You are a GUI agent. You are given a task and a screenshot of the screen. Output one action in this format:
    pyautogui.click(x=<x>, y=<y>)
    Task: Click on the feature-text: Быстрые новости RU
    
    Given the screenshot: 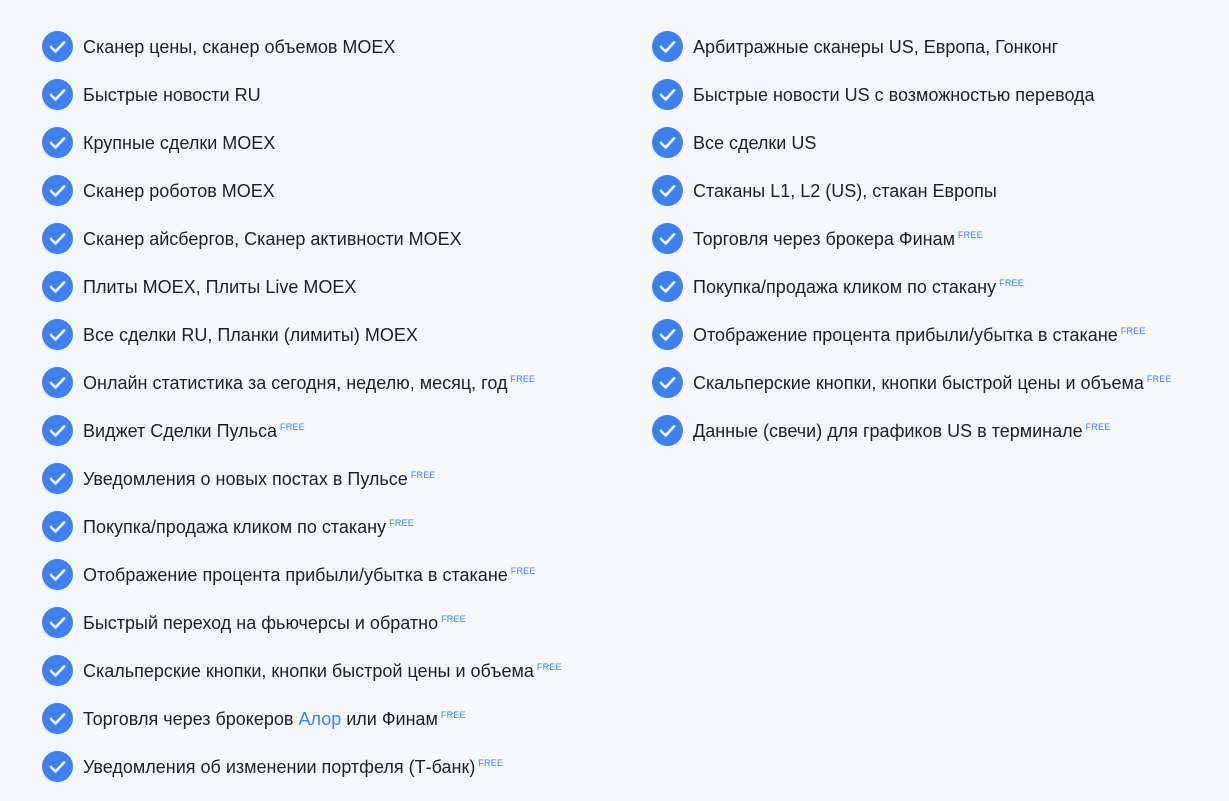 What is the action you would take?
    pyautogui.click(x=172, y=95)
    